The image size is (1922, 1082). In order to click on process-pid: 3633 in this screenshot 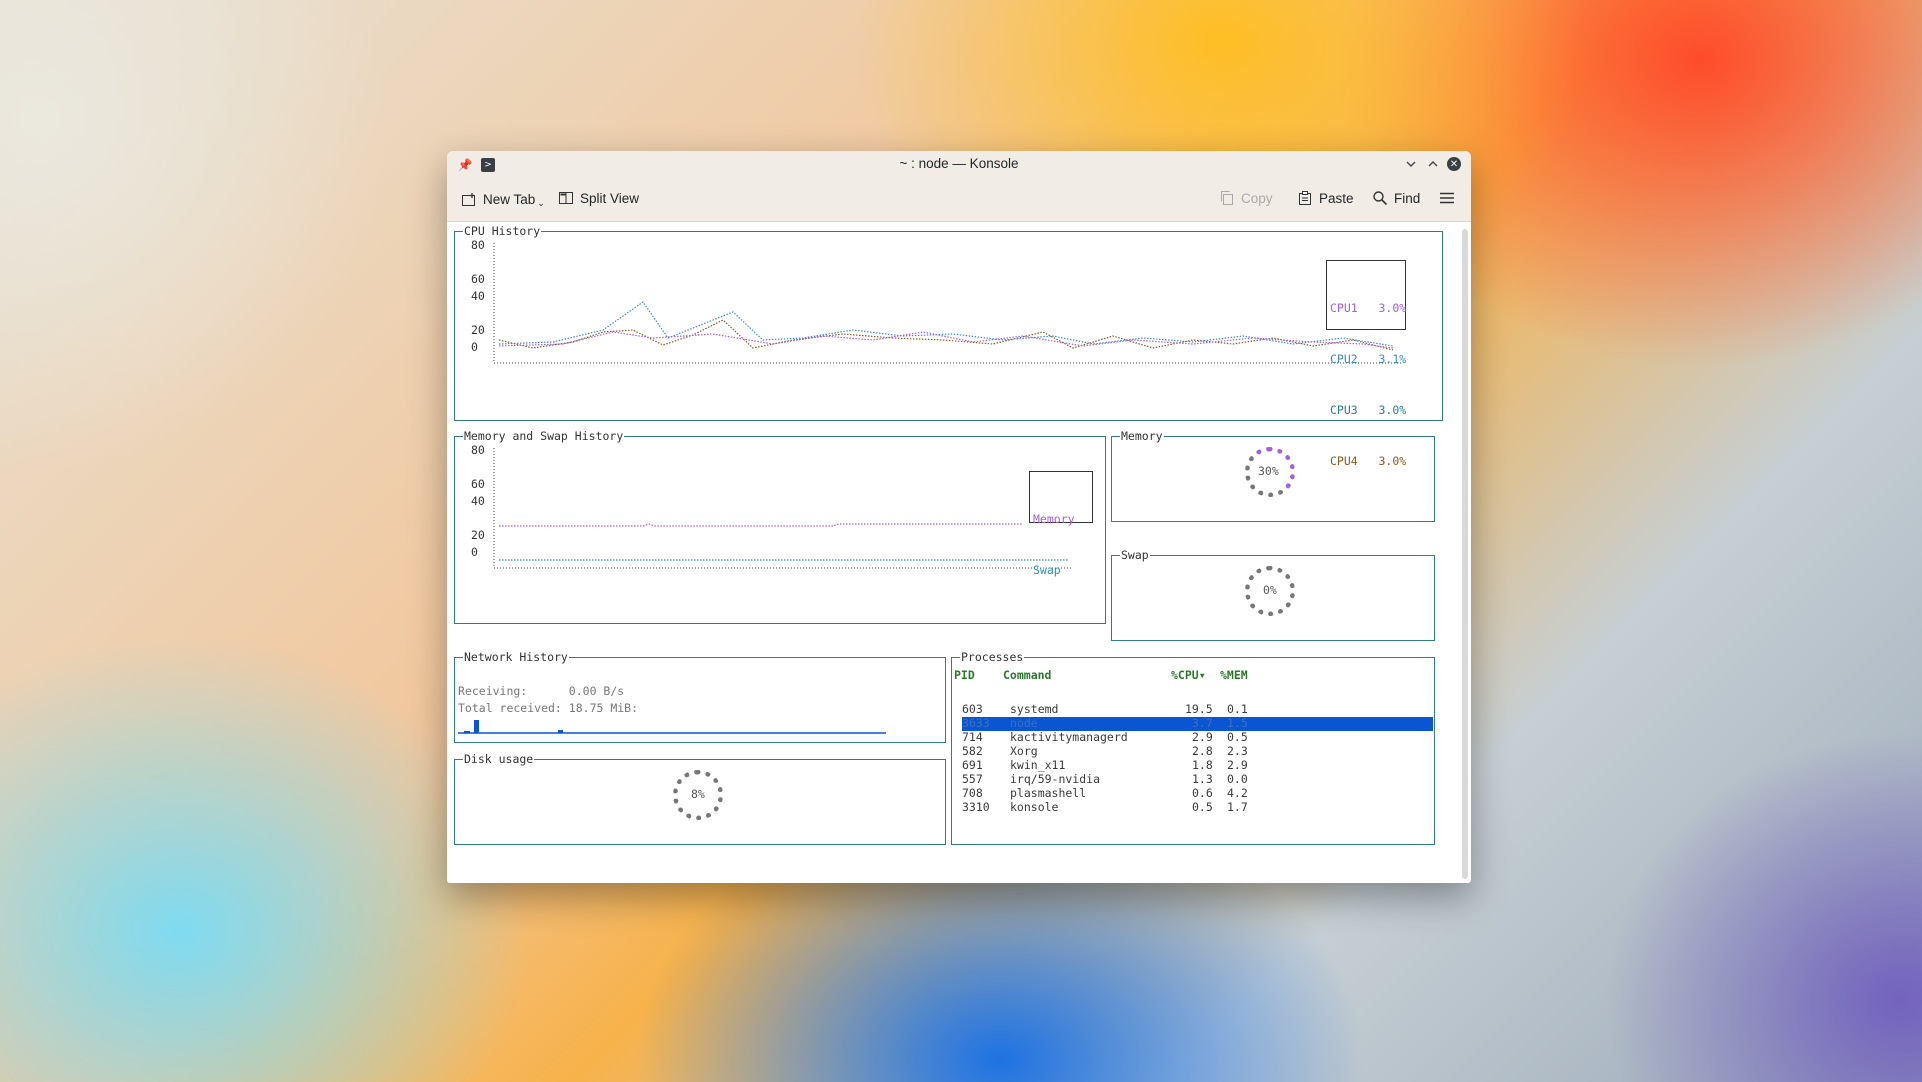, I will do `click(976, 723)`.